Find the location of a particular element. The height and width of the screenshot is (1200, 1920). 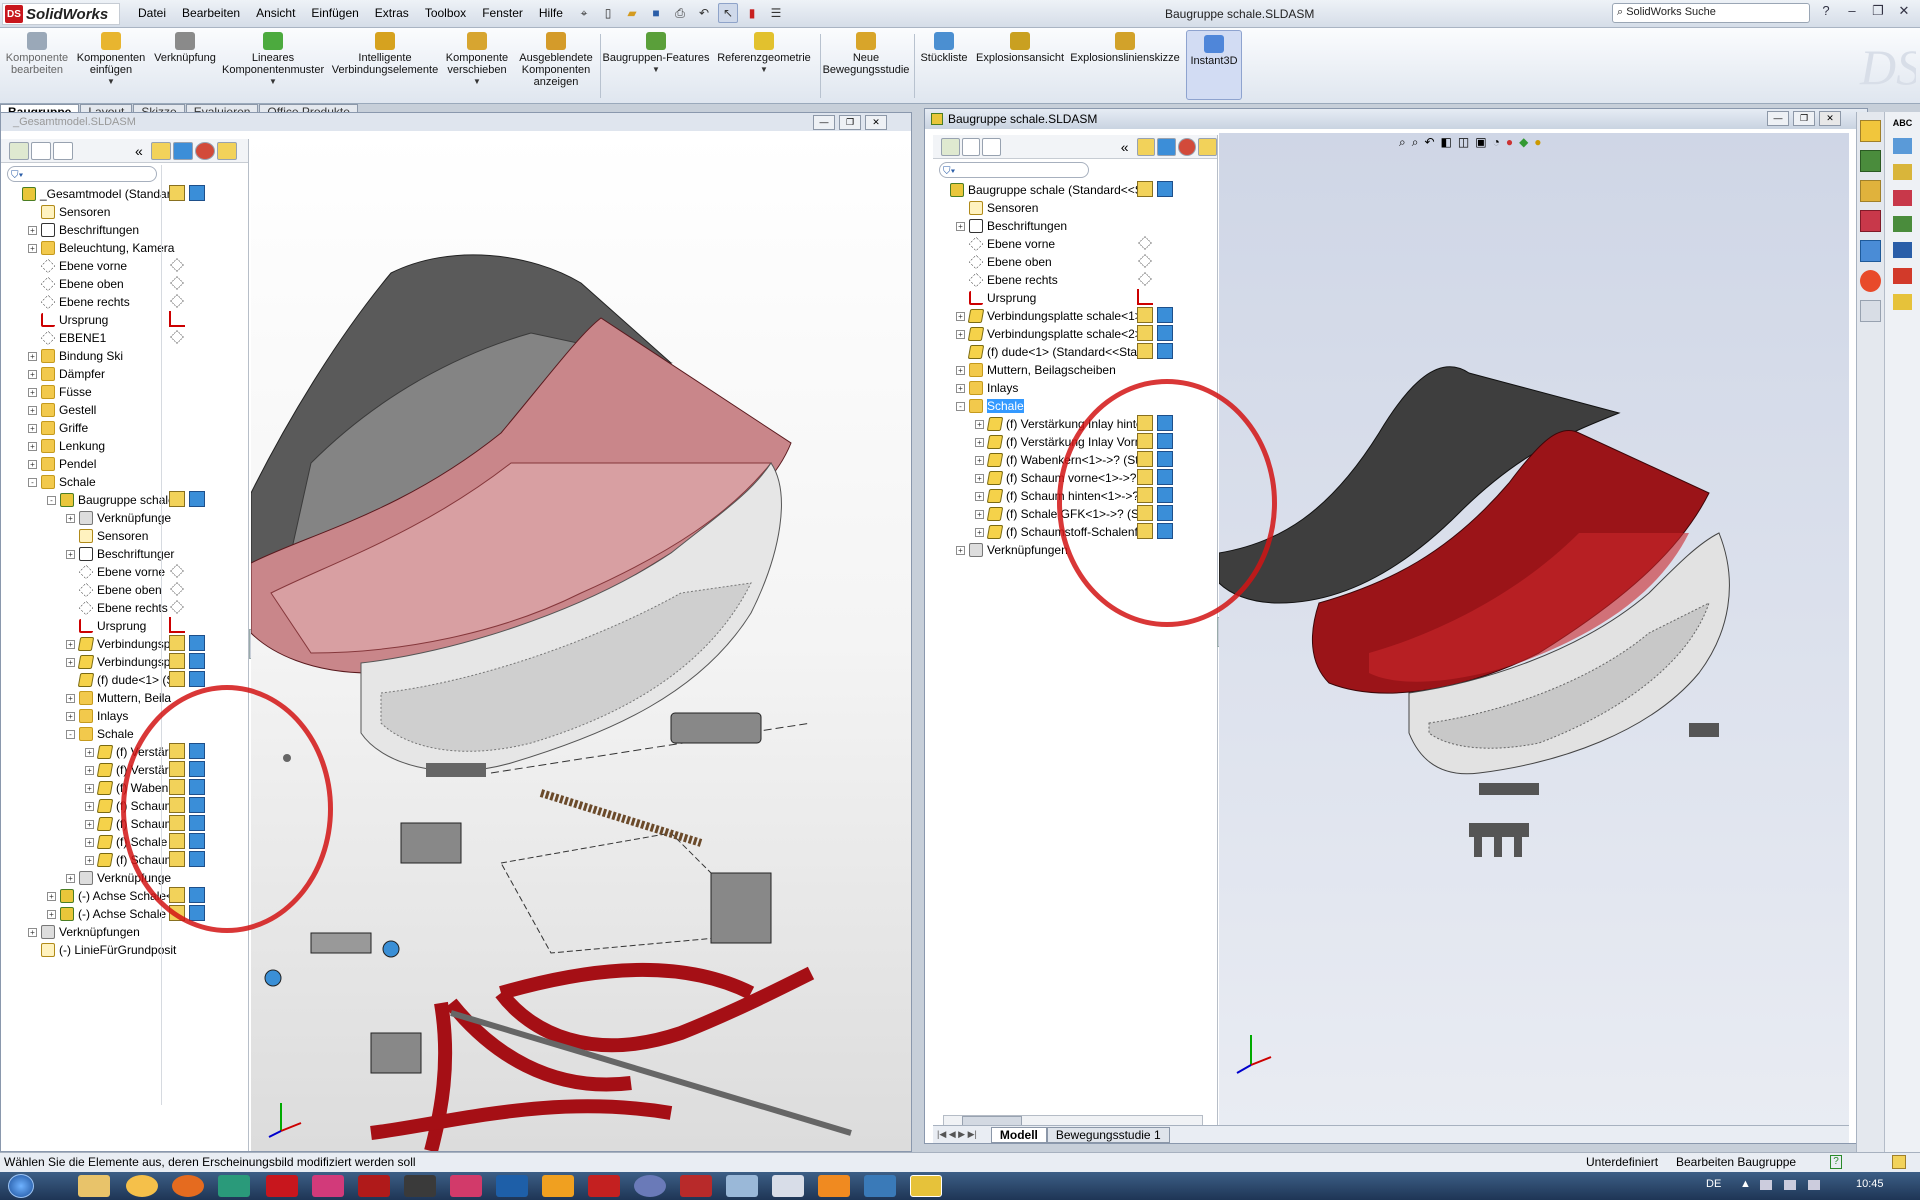

search-input: ⌕ SolidWorks Suche is located at coordinates (1711, 13).